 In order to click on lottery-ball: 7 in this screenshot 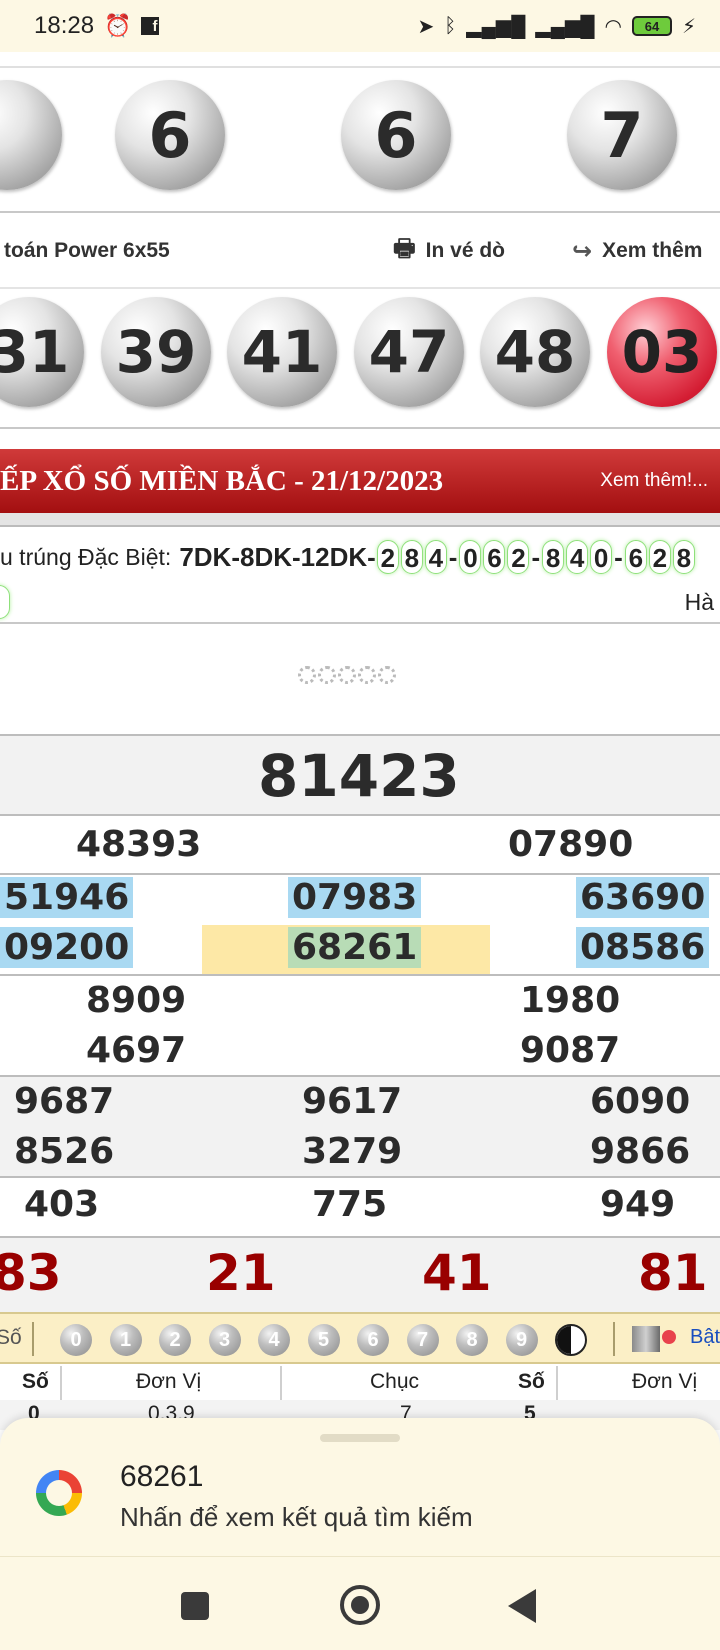, I will do `click(622, 135)`.